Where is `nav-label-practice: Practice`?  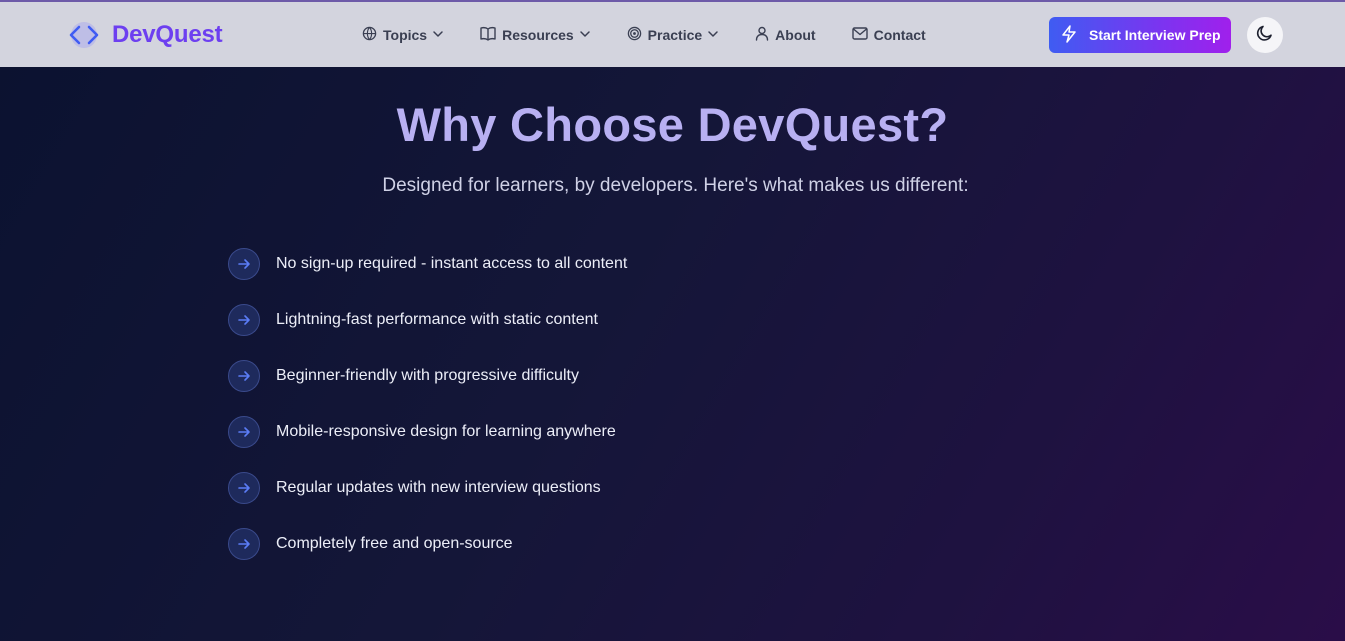
nav-label-practice: Practice is located at coordinates (675, 34).